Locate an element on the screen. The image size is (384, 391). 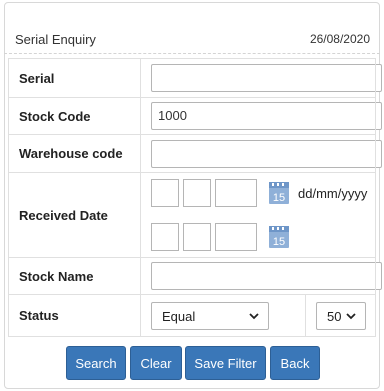
serial-input is located at coordinates (266, 78).